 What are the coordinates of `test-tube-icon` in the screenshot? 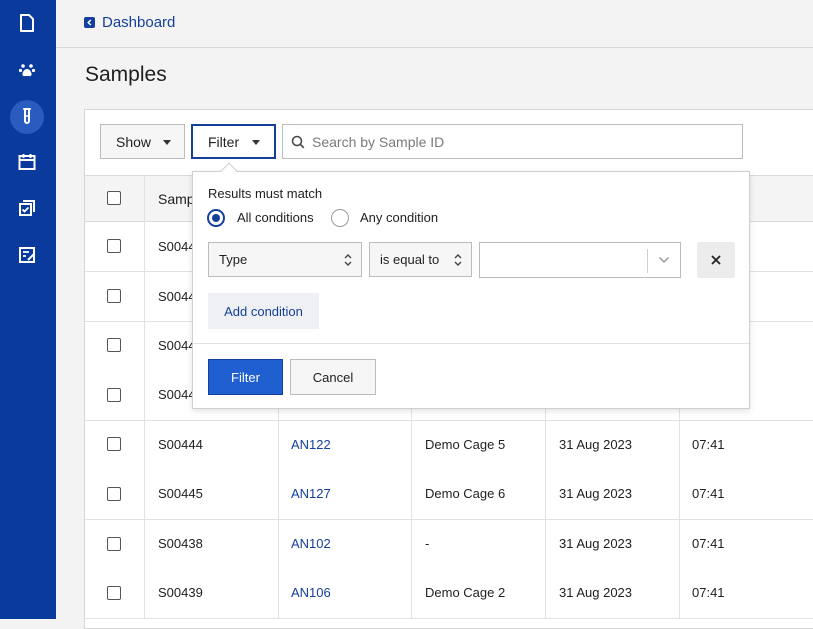 It's located at (27, 116).